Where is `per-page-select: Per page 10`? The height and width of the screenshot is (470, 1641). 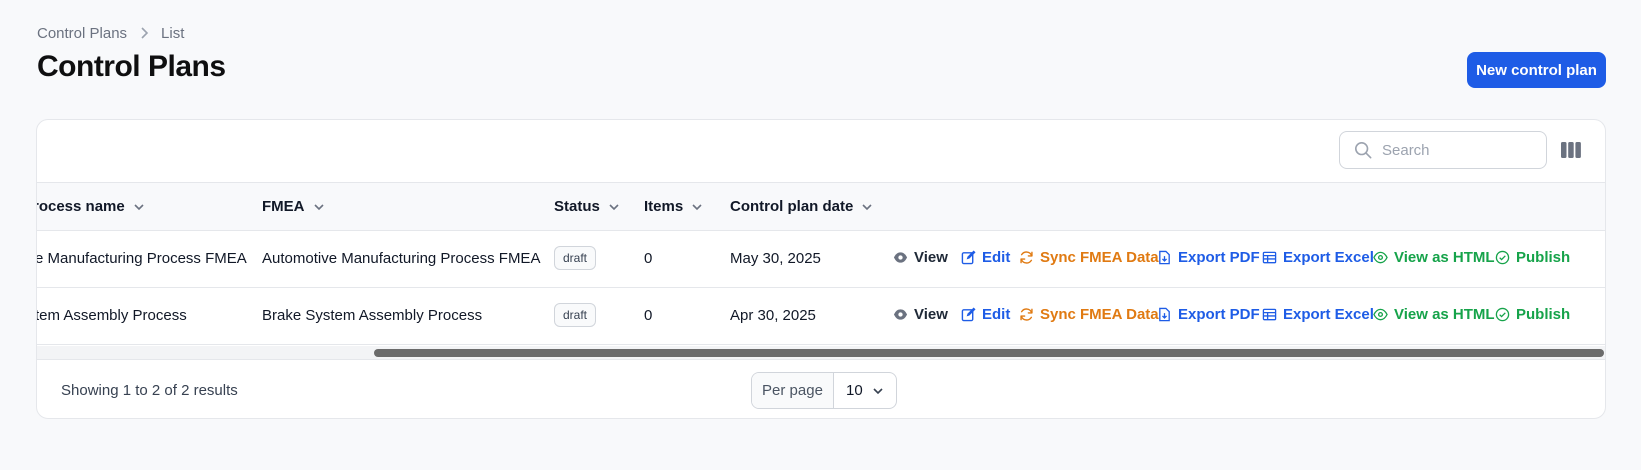
per-page-select: Per page 10 is located at coordinates (824, 390).